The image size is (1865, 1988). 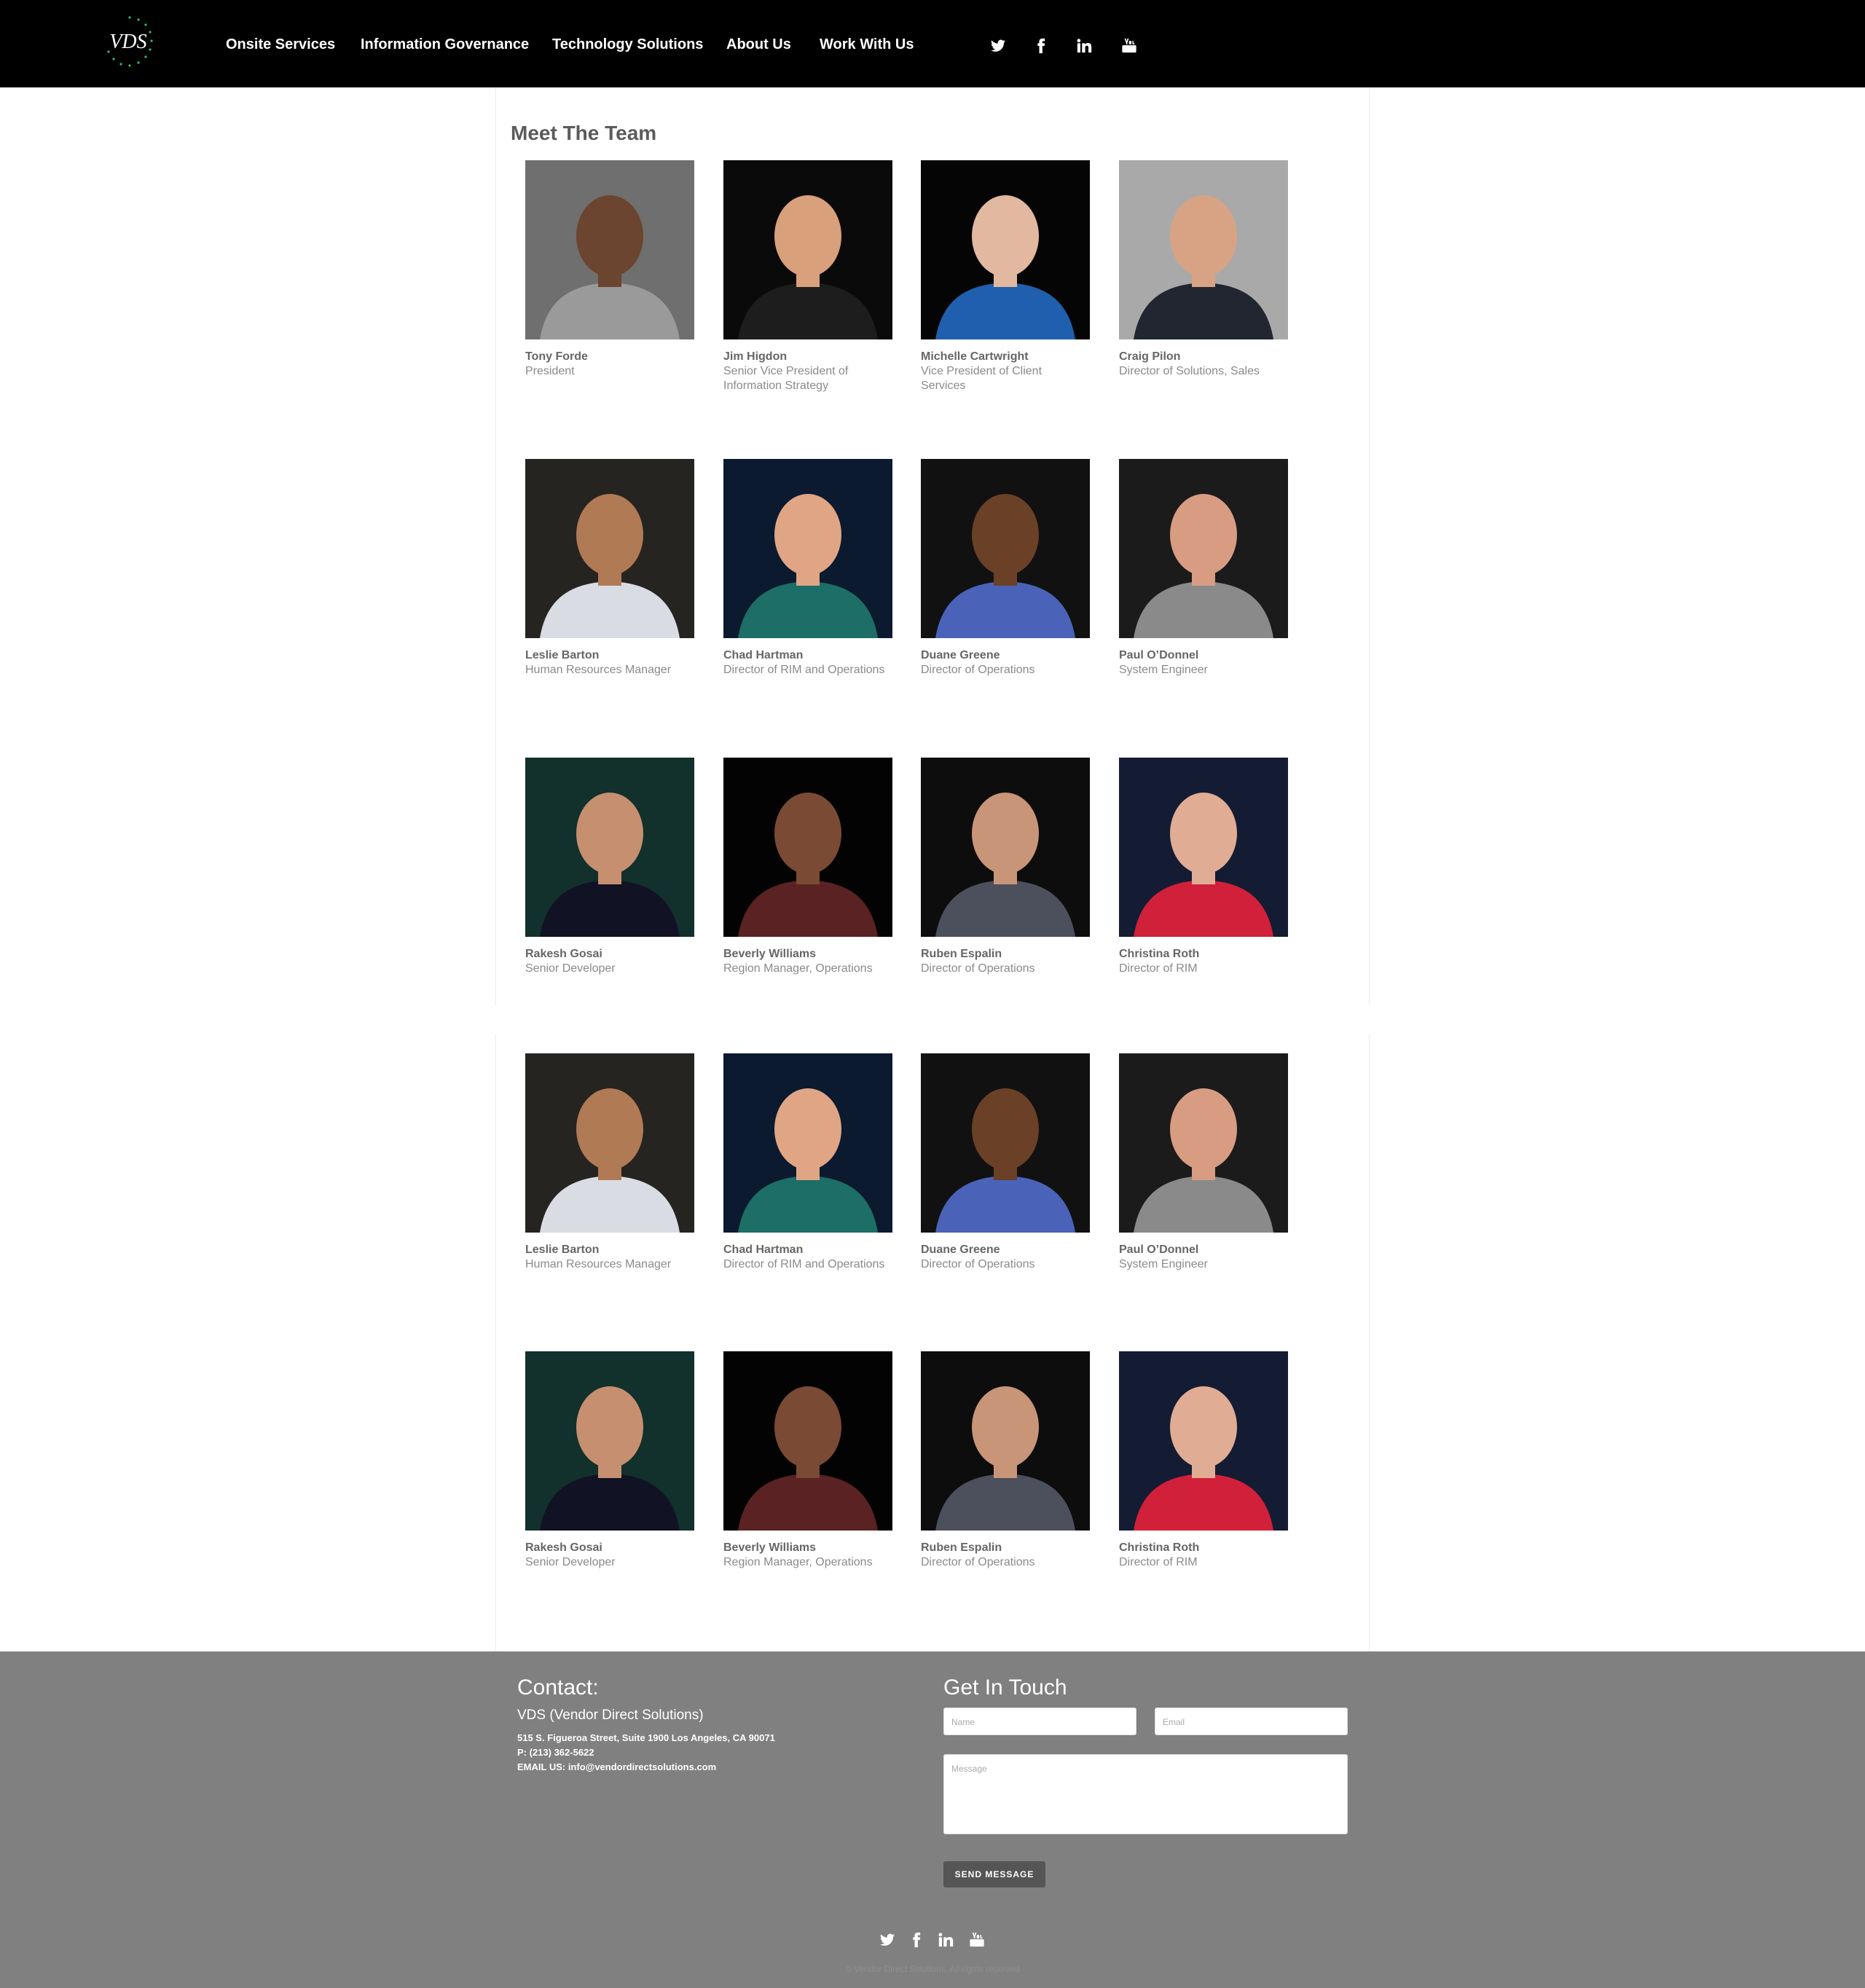 I want to click on nav-information-governance: Information Governance, so click(x=445, y=44).